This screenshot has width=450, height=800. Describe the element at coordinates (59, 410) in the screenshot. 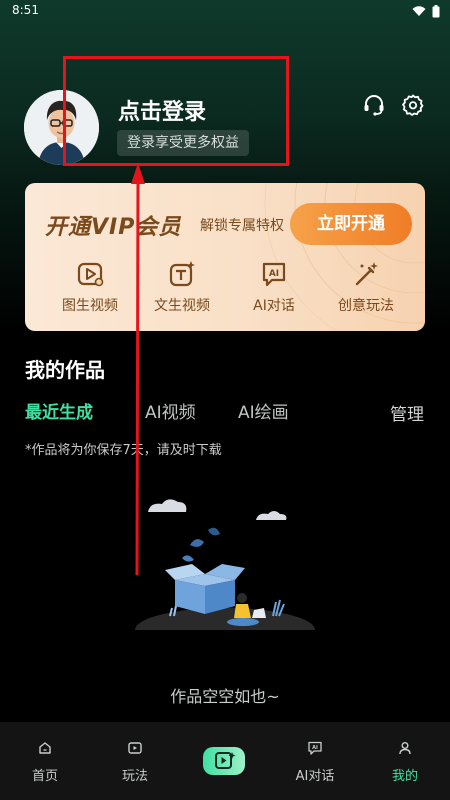

I see `tab-recent: 最近生成` at that location.